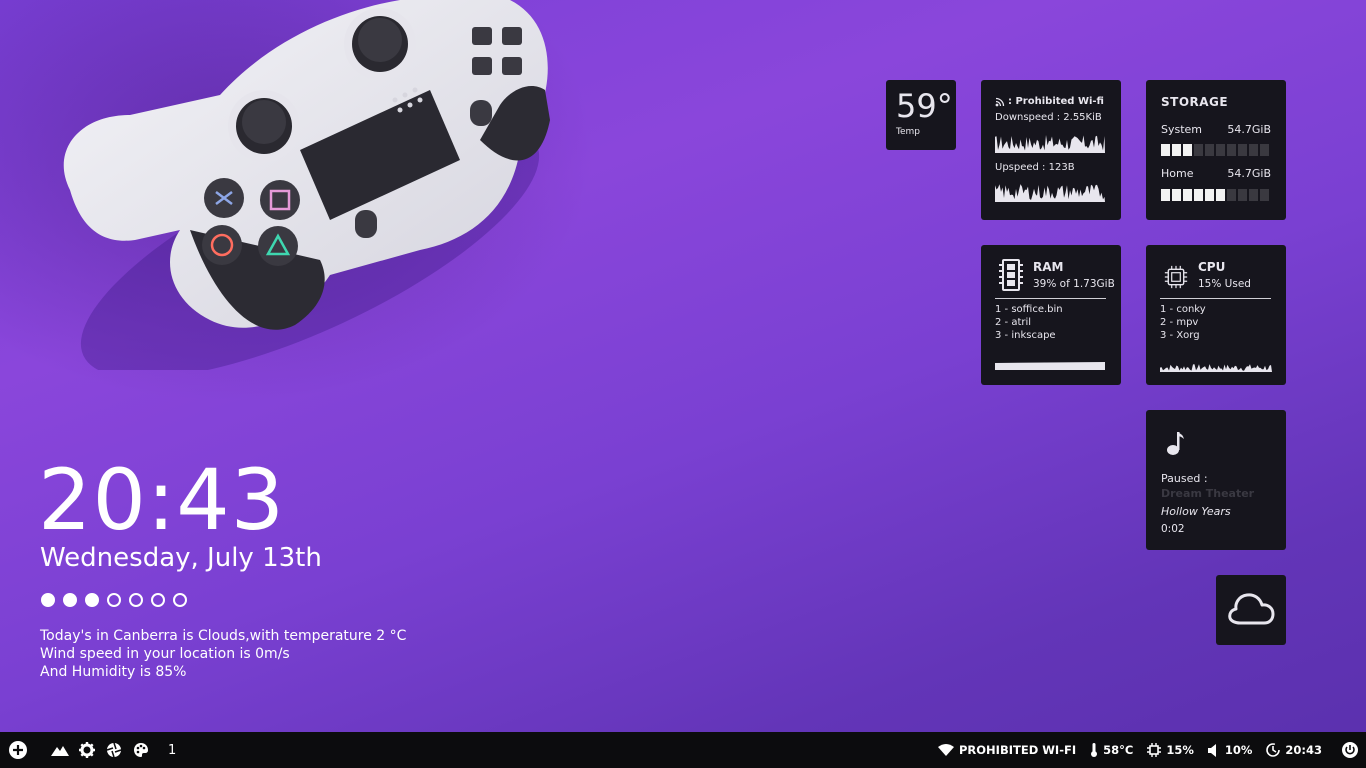  What do you see at coordinates (1011, 275) in the screenshot?
I see `memory-icon` at bounding box center [1011, 275].